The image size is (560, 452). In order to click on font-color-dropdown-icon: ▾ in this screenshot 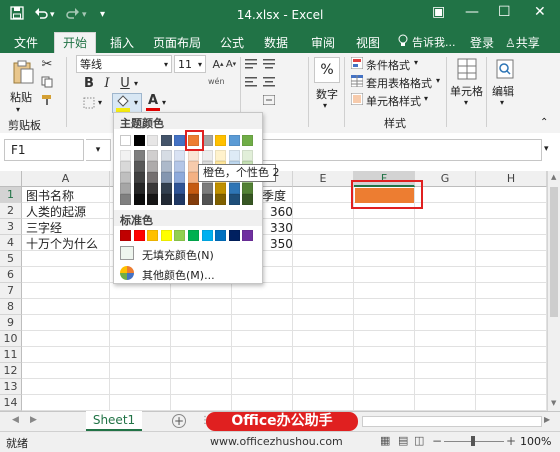, I will do `click(164, 102)`.